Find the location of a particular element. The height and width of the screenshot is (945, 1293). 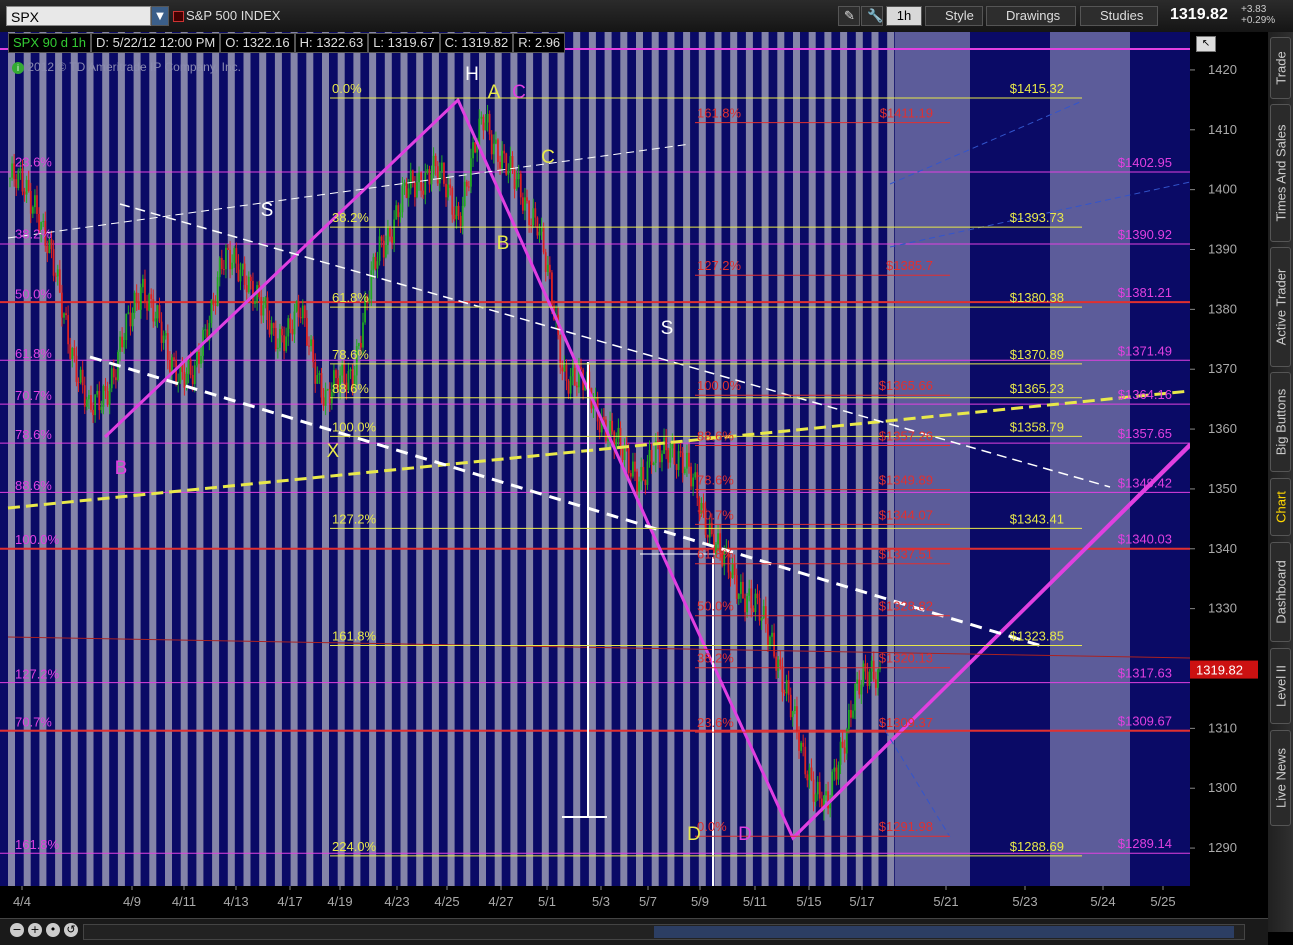

studies-button: Studies is located at coordinates (1119, 16).